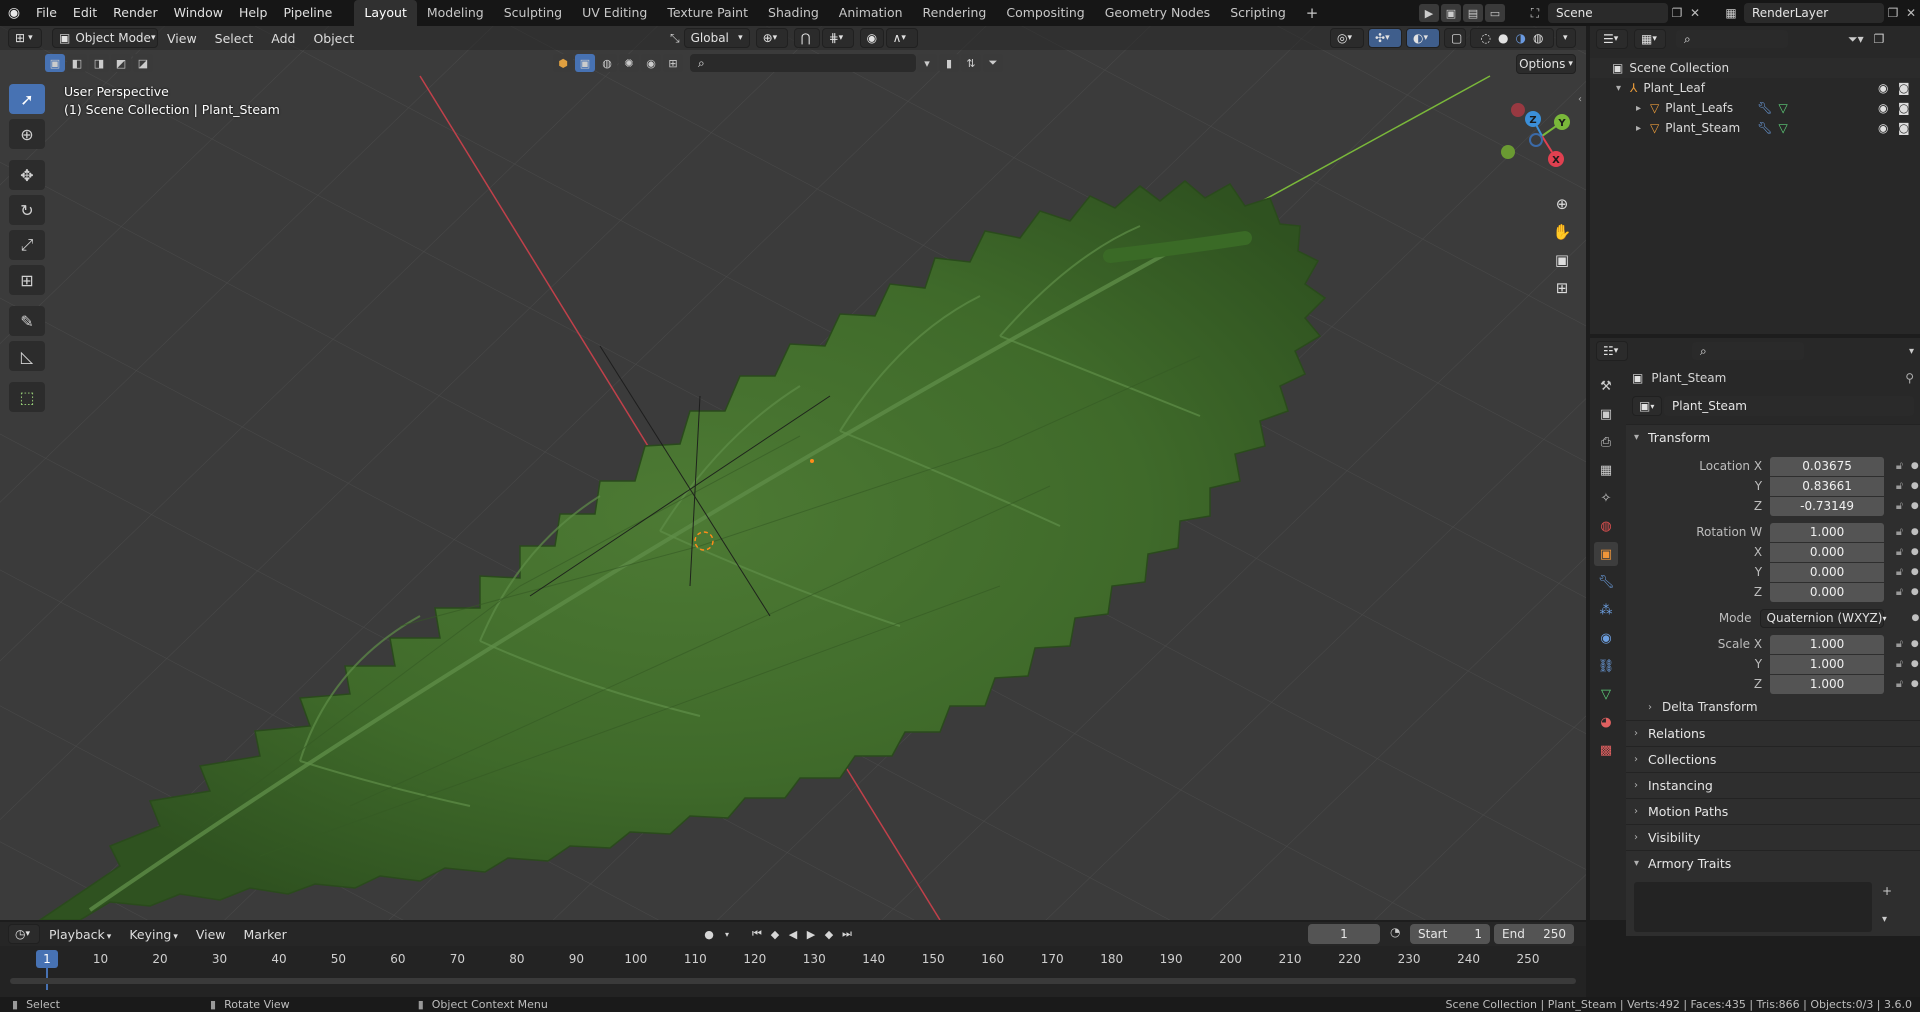 This screenshot has width=1920, height=1012. What do you see at coordinates (1856, 39) in the screenshot?
I see `outliner-filter-icon: ⏷▾` at bounding box center [1856, 39].